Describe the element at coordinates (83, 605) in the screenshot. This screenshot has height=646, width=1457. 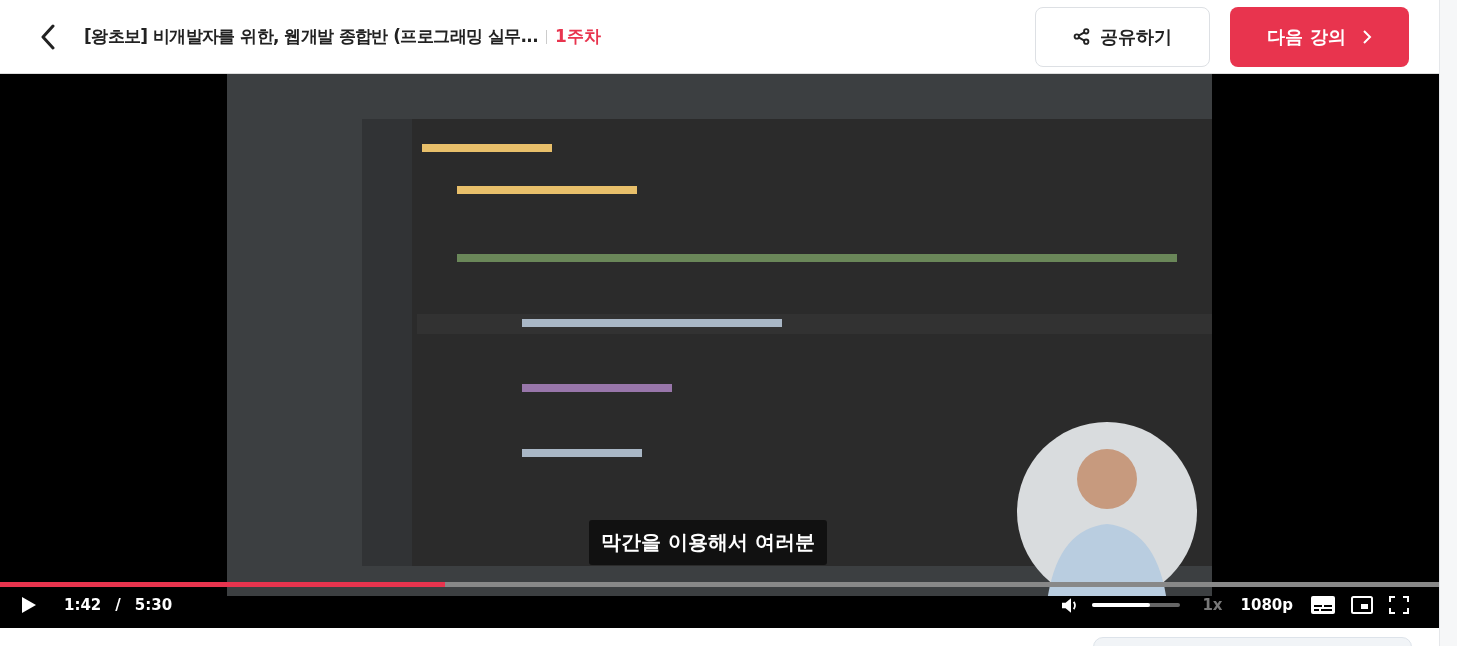
I see `current-time: 1:42` at that location.